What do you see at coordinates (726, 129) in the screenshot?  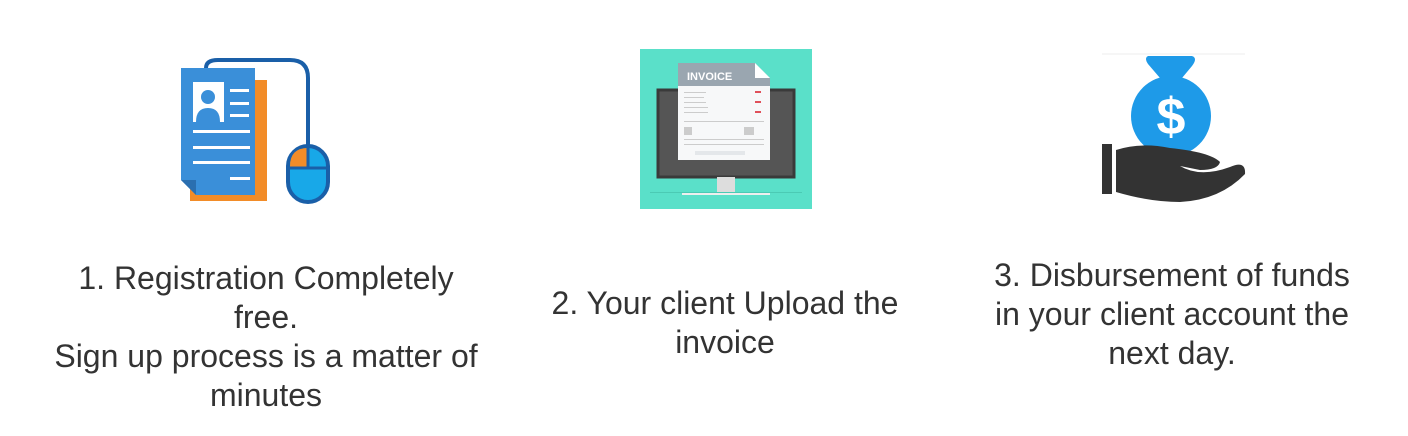 I see `invoice-monitor-icon: INVOICE` at bounding box center [726, 129].